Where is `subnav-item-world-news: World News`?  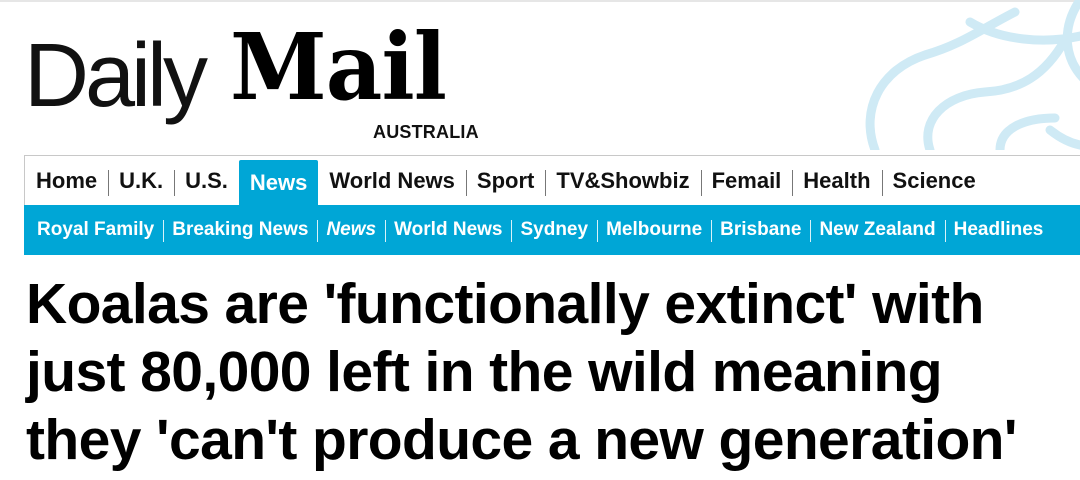 subnav-item-world-news: World News is located at coordinates (448, 230).